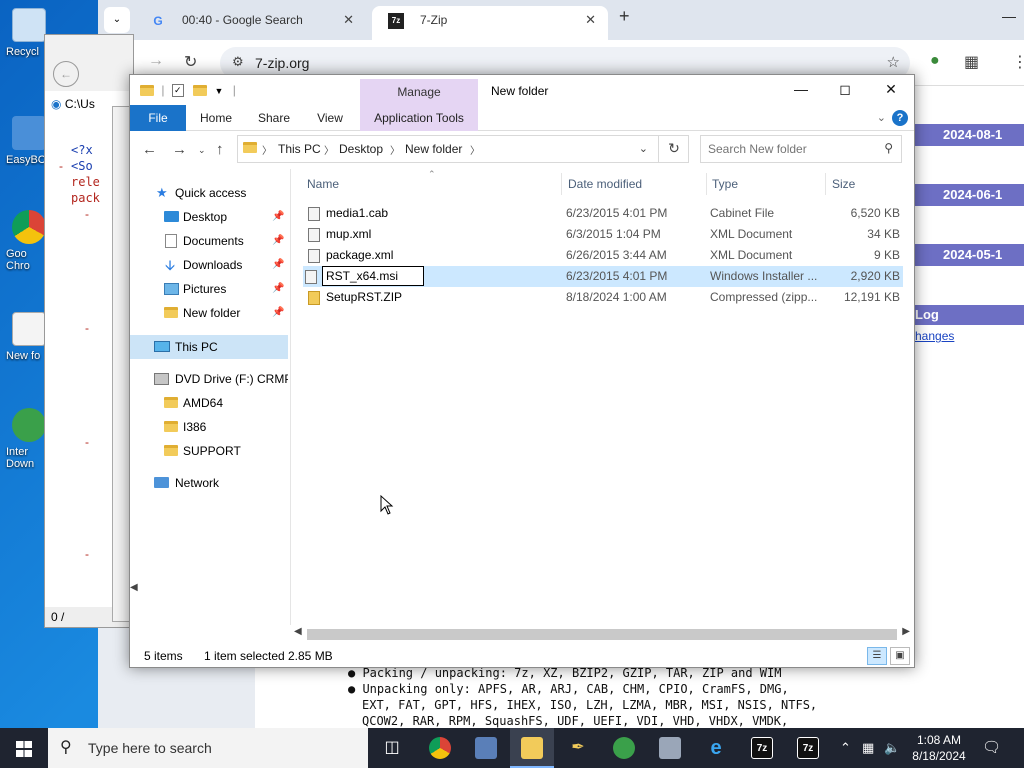 Image resolution: width=1024 pixels, height=768 pixels. I want to click on ie-download-icon, so click(624, 748).